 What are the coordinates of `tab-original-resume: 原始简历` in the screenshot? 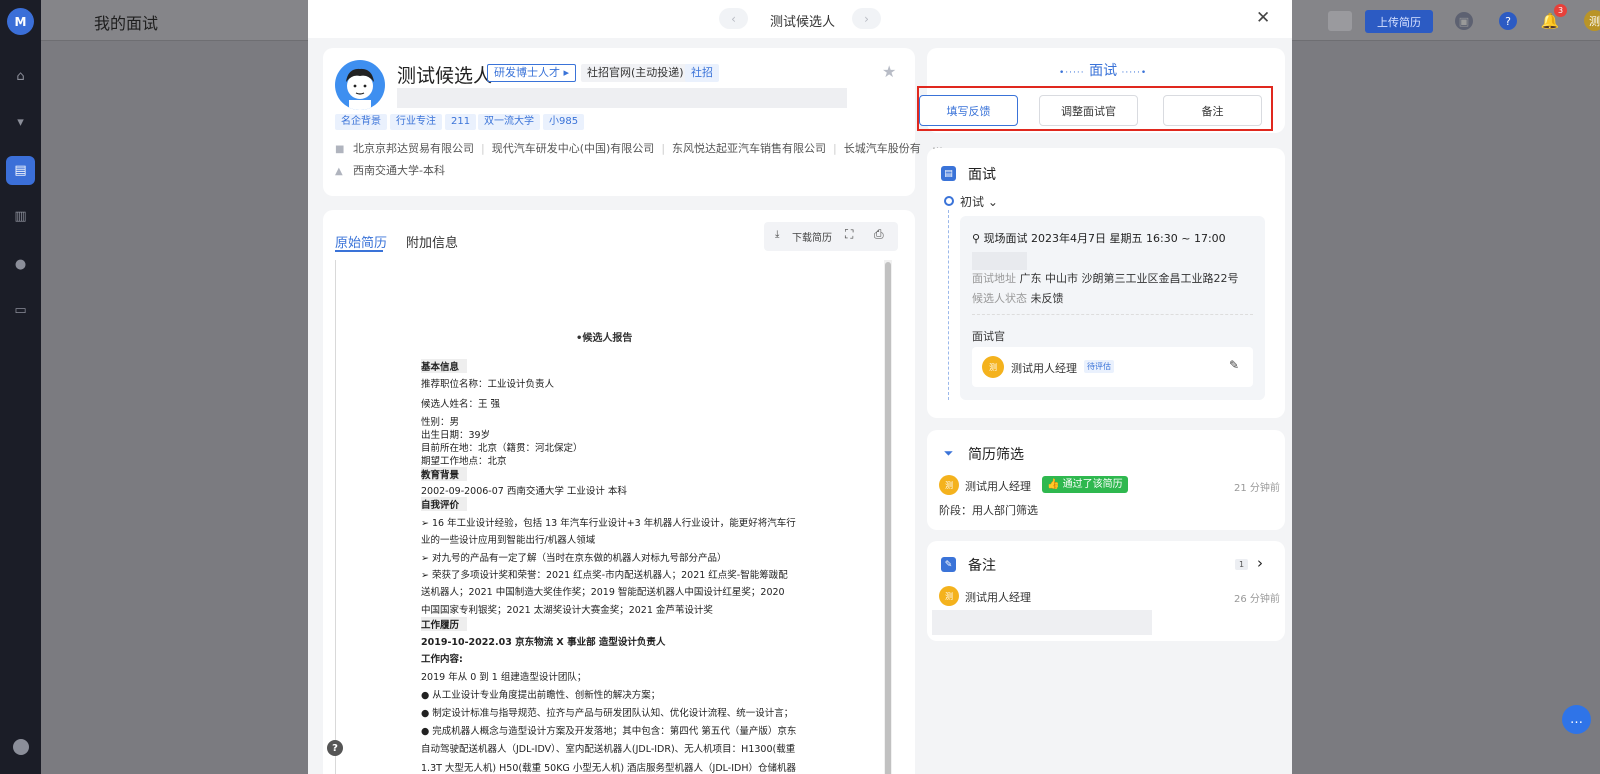 It's located at (361, 241).